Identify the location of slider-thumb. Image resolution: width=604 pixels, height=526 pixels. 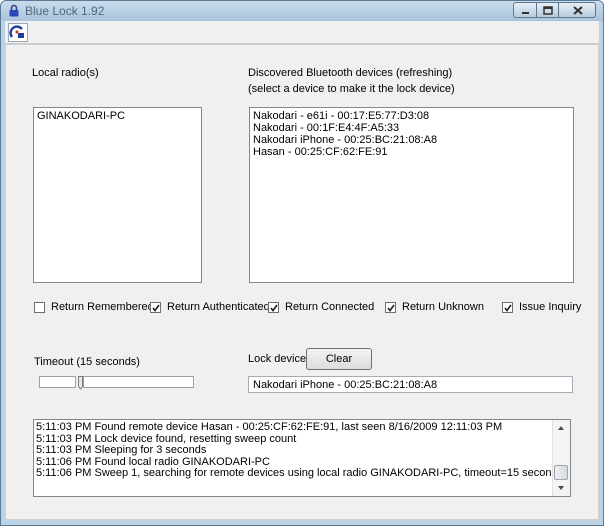
(80, 383).